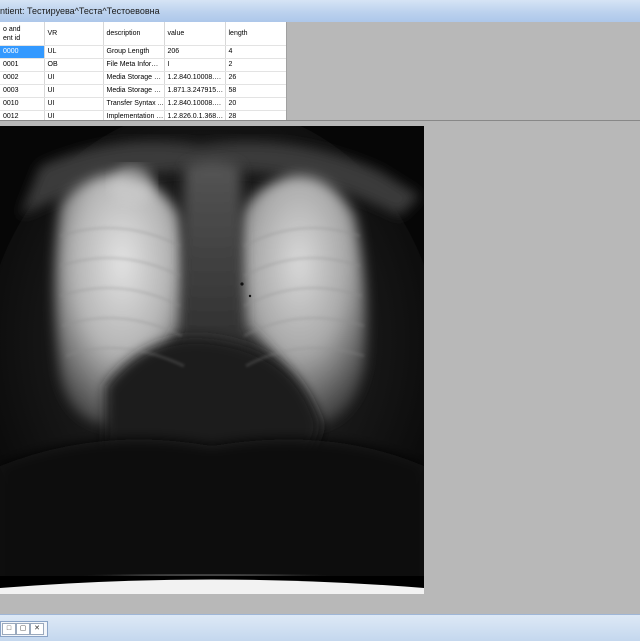 The image size is (640, 641). I want to click on table-row: 0001 OB File Meta Informa... I 2, so click(143, 65).